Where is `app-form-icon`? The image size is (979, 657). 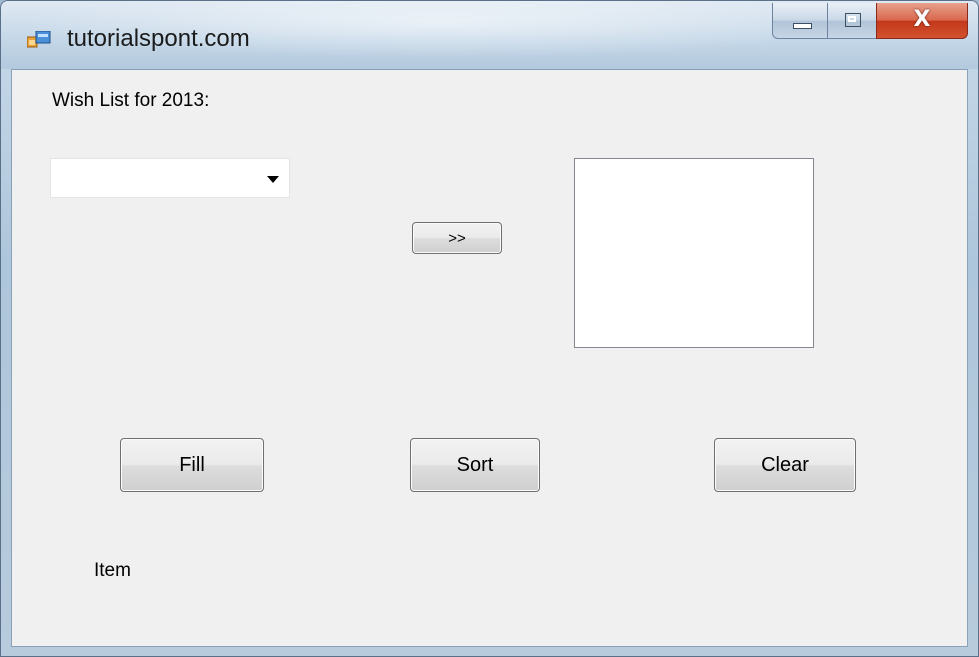
app-form-icon is located at coordinates (39, 39).